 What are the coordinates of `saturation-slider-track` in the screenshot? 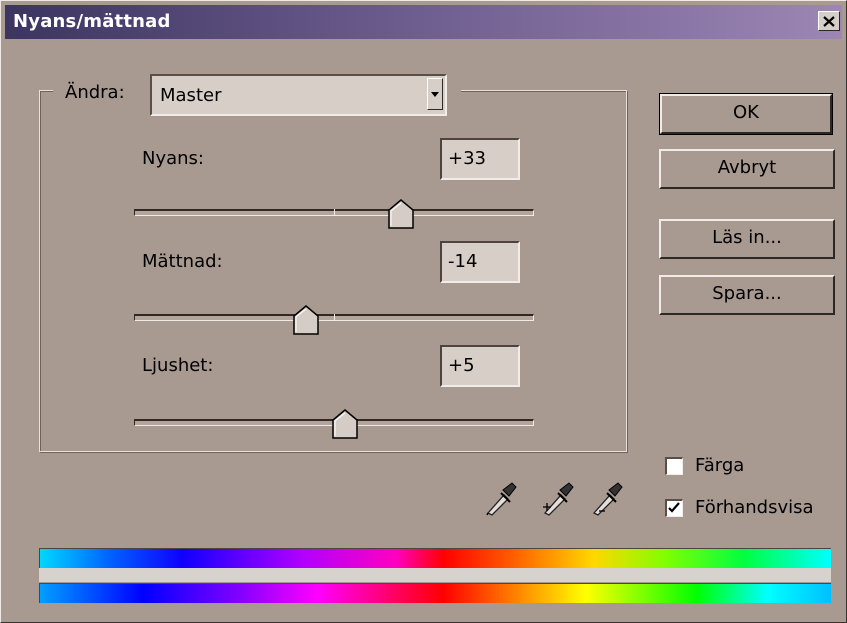 It's located at (334, 317).